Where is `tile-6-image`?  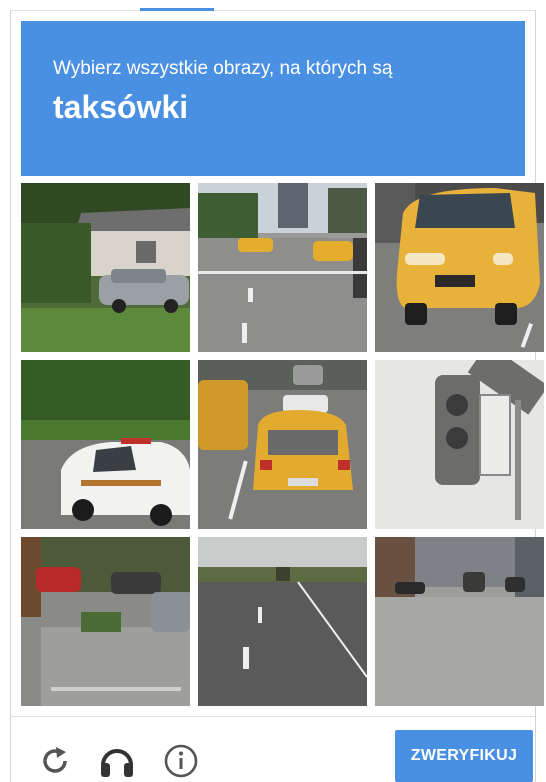 tile-6-image is located at coordinates (459, 444).